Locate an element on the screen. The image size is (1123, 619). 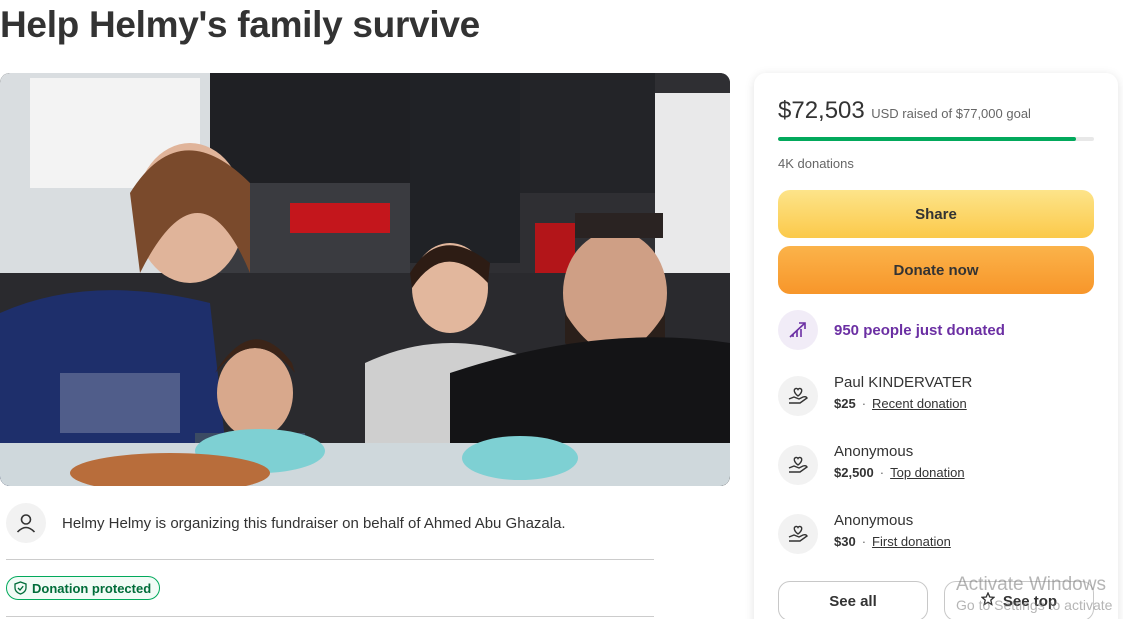
donor-item: Anonymous $30 · First donation is located at coordinates (864, 533).